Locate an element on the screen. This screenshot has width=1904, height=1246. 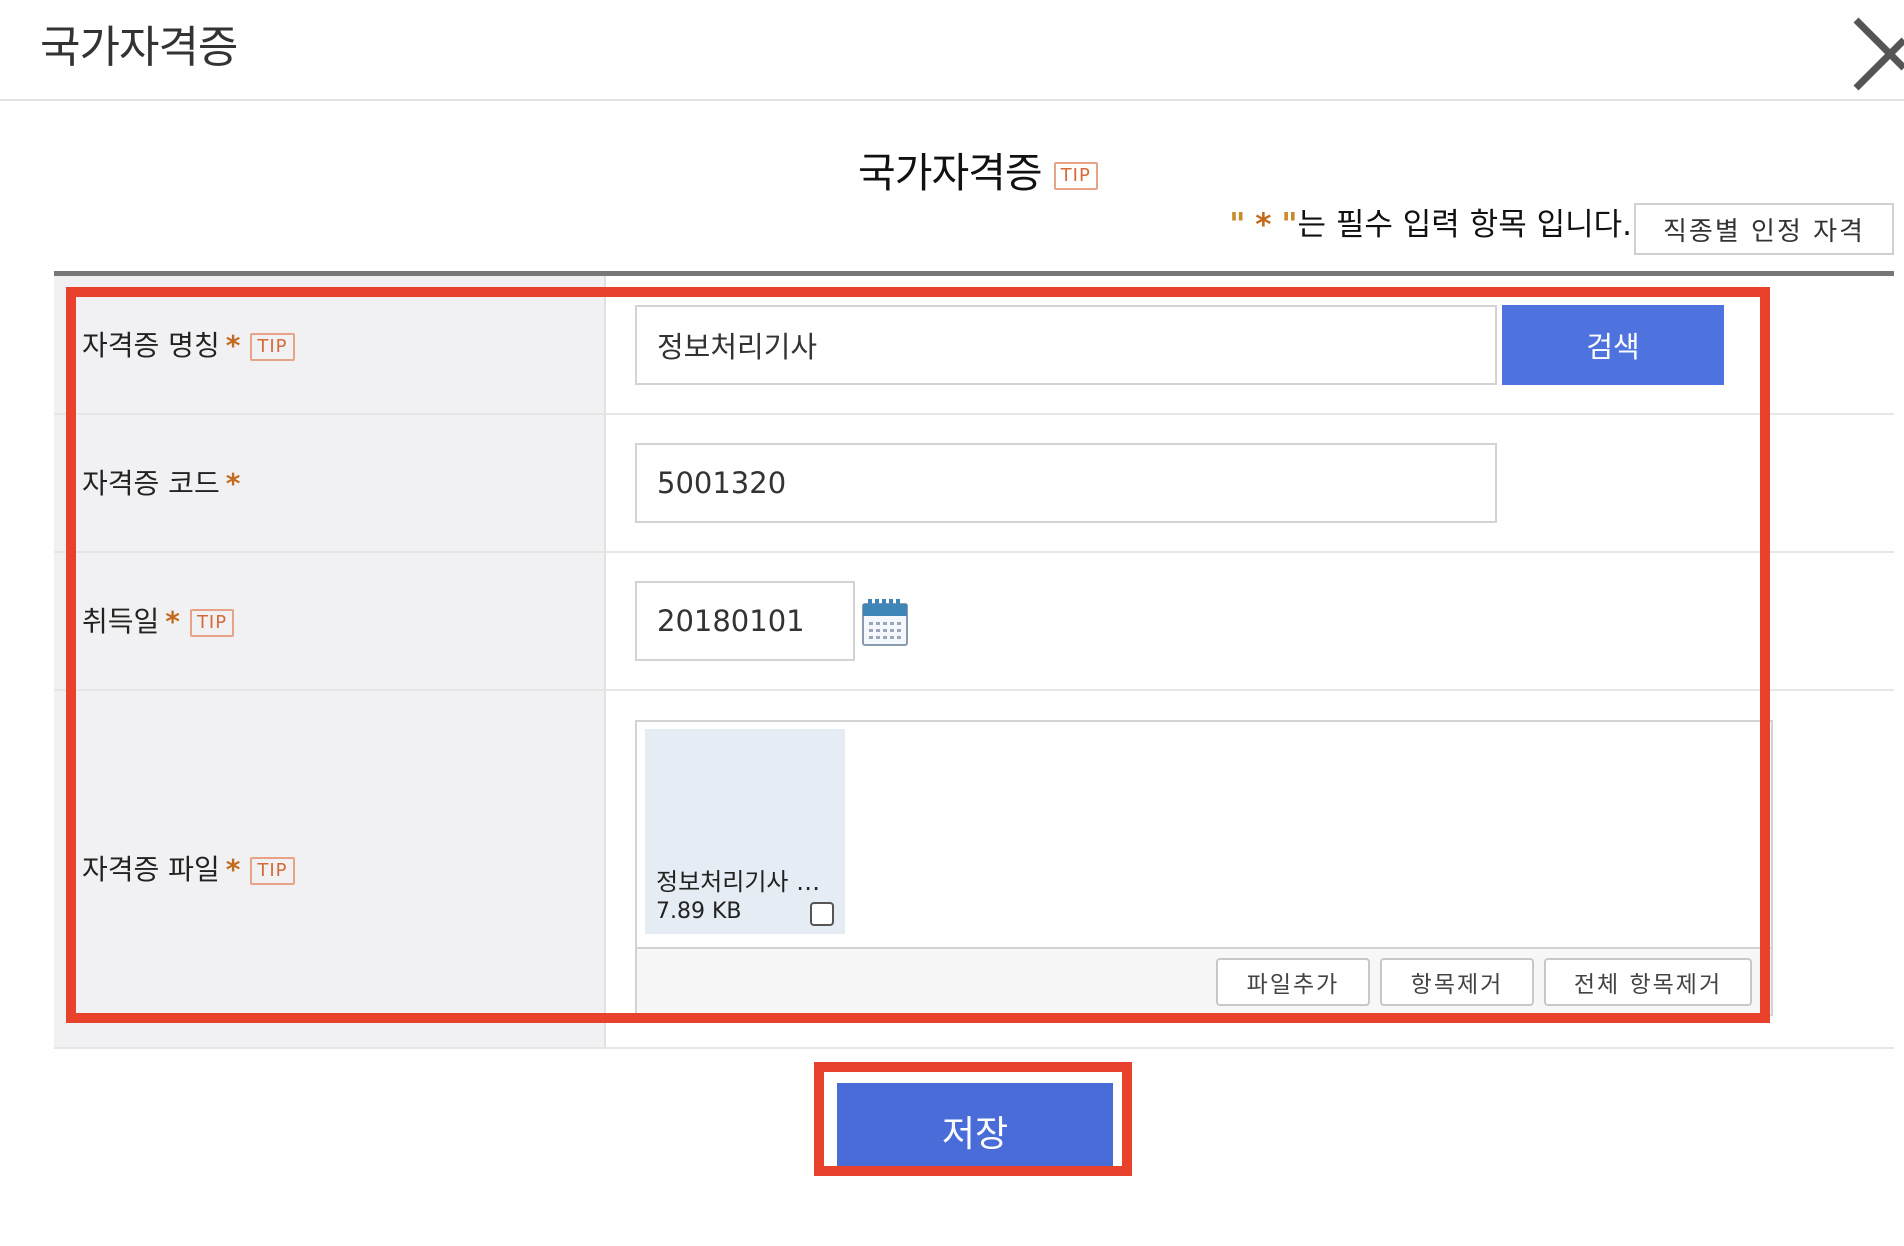
required-note: " * "는 필수 입력 항목 입니다. is located at coordinates (1430, 225).